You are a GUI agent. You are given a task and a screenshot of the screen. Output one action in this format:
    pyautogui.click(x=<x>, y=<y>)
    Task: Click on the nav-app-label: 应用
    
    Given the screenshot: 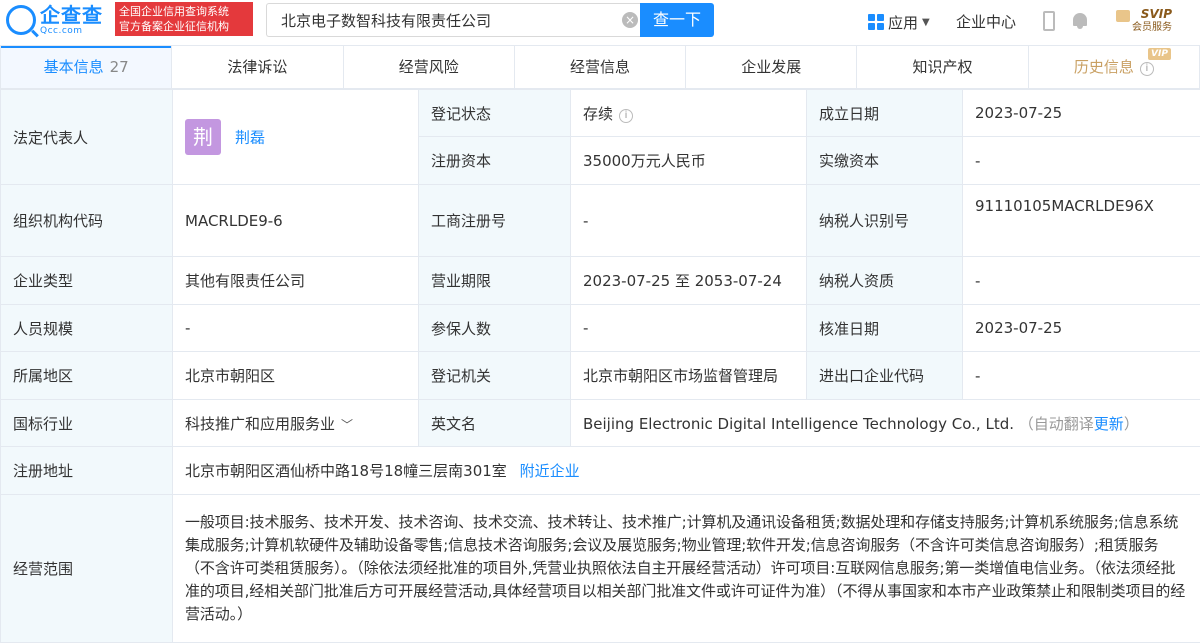 What is the action you would take?
    pyautogui.click(x=903, y=22)
    